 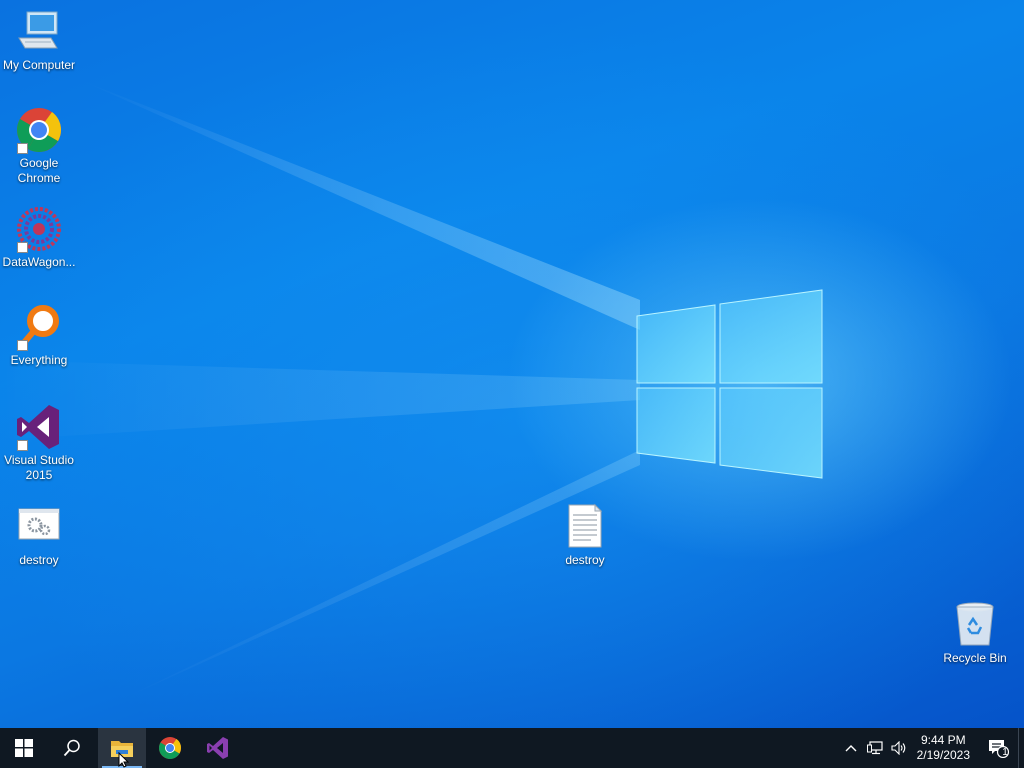 What do you see at coordinates (39, 527) in the screenshot?
I see `application-gear-icon` at bounding box center [39, 527].